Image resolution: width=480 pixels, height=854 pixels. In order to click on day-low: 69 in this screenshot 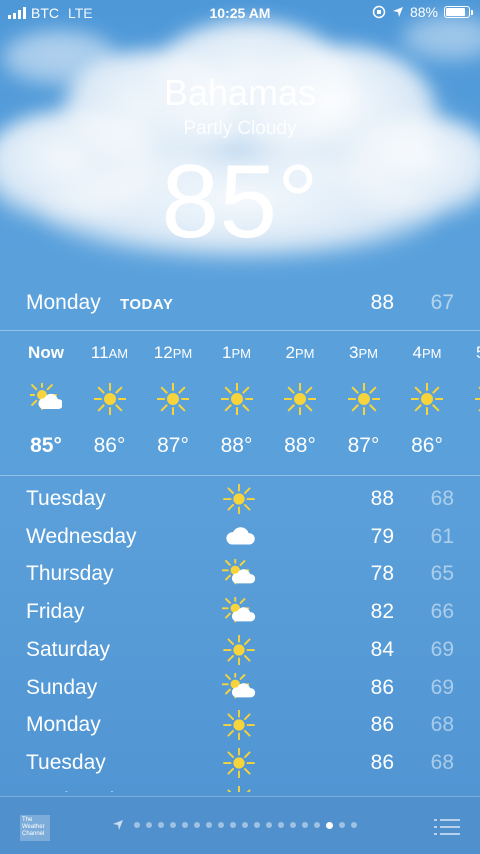, I will do `click(442, 650)`.